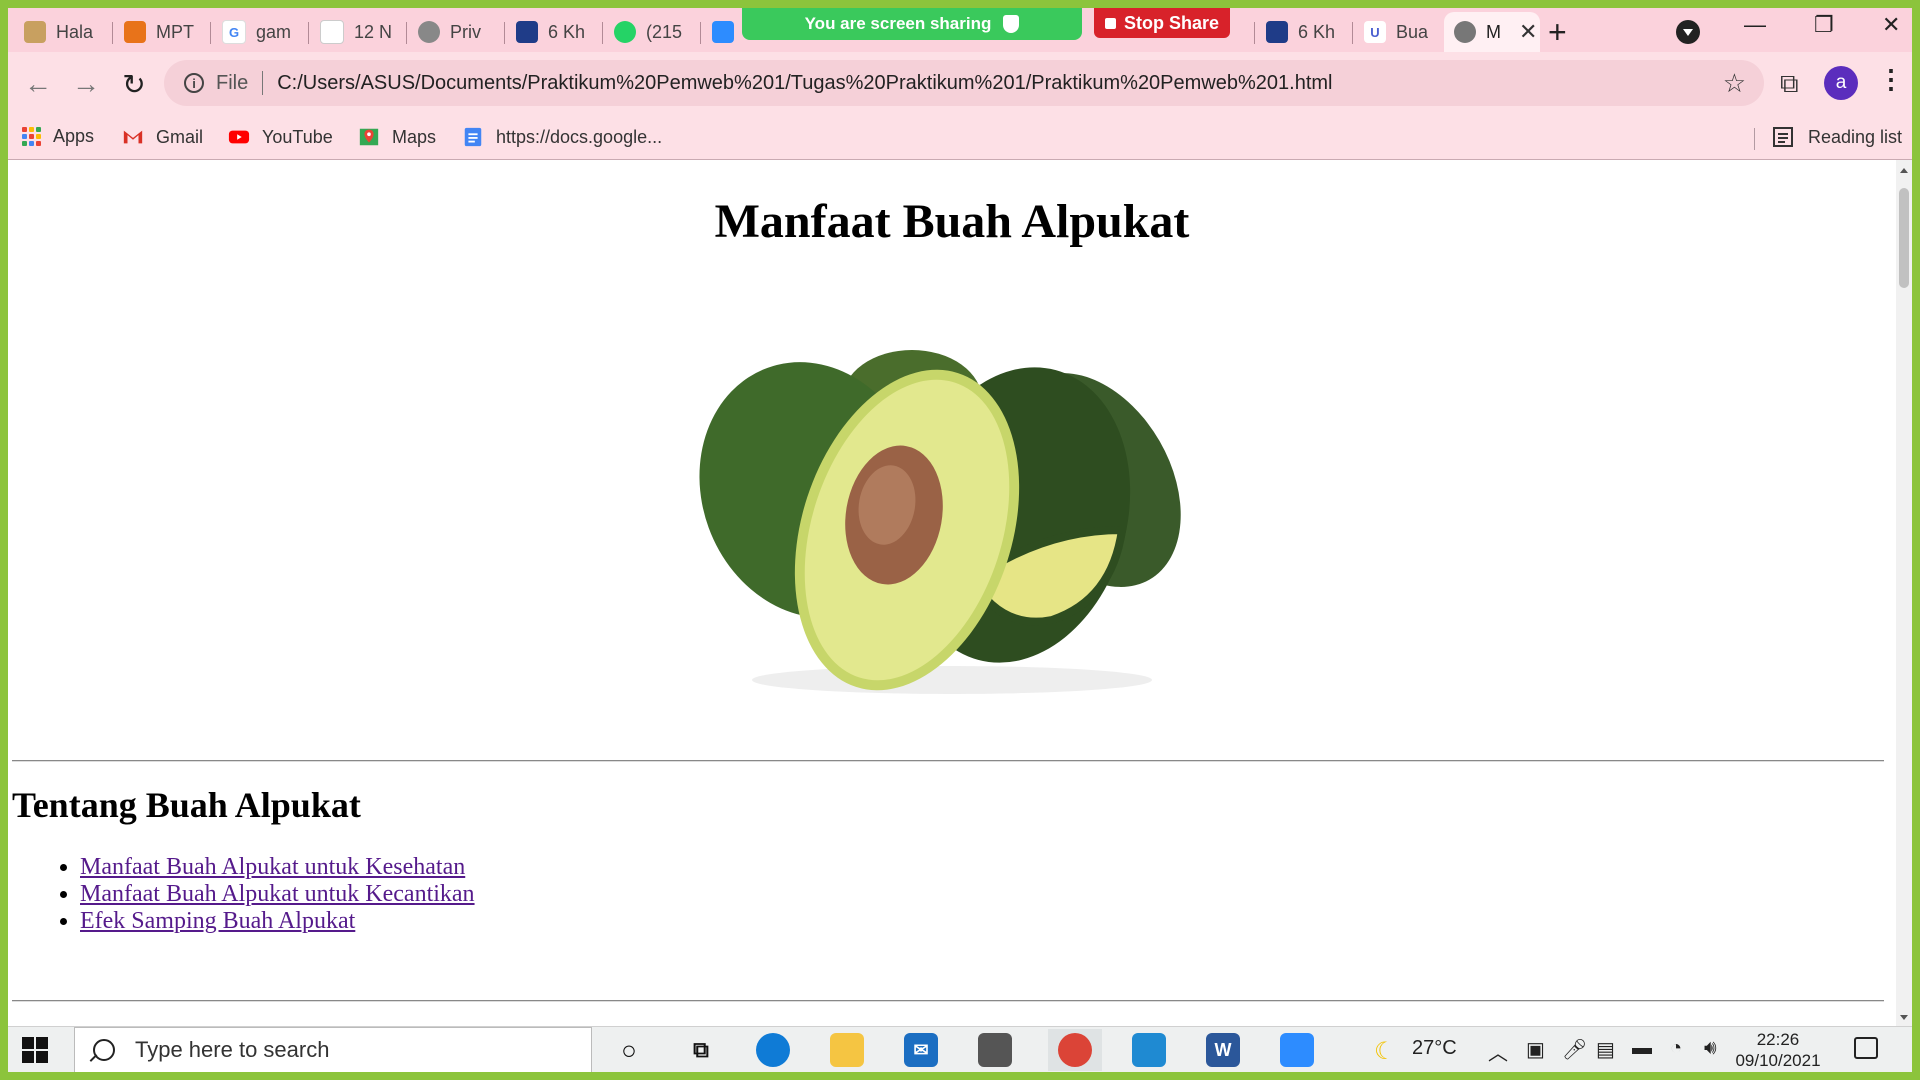 The height and width of the screenshot is (1080, 1920). I want to click on zoom-icon, so click(723, 32).